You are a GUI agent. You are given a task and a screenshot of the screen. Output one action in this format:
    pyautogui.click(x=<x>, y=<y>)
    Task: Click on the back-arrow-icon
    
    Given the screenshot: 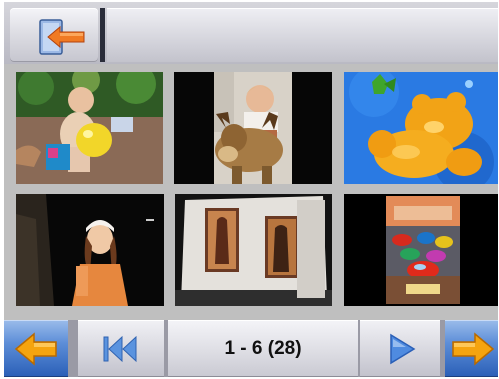 What is the action you would take?
    pyautogui.click(x=66, y=37)
    